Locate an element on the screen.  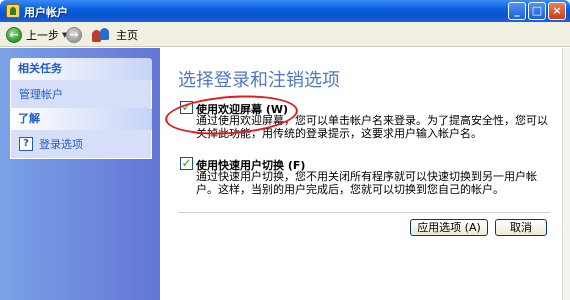
learn-about-group: 了解 ? 登录选项 is located at coordinates (81, 133).